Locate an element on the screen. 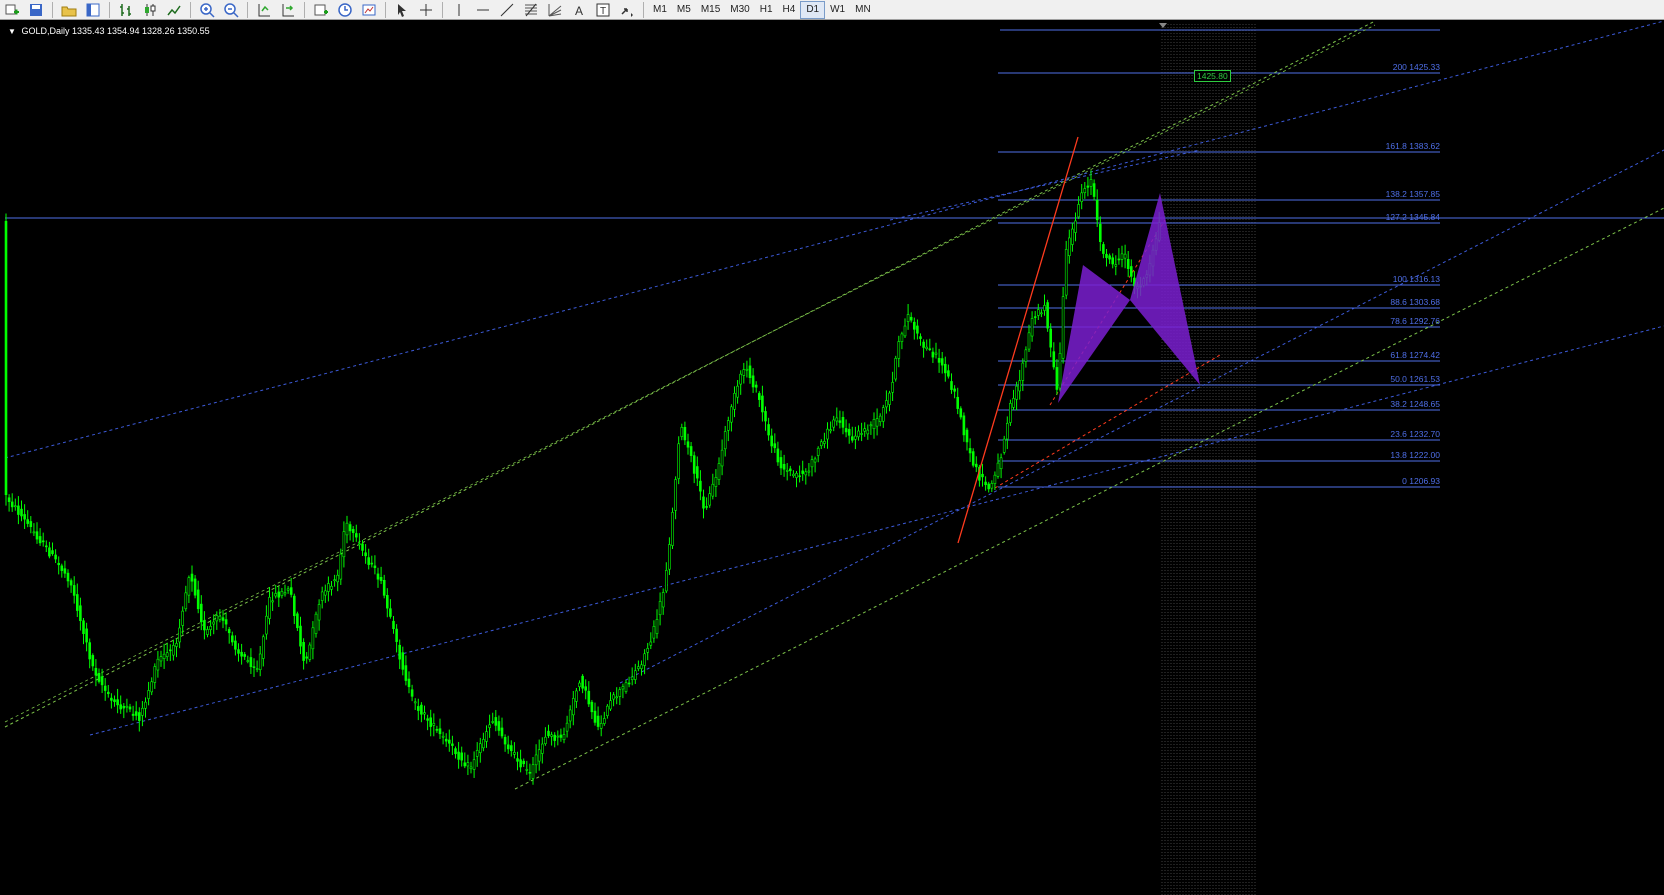 The width and height of the screenshot is (1664, 895). fib-level-label: 61.8 1274.42 is located at coordinates (1415, 355).